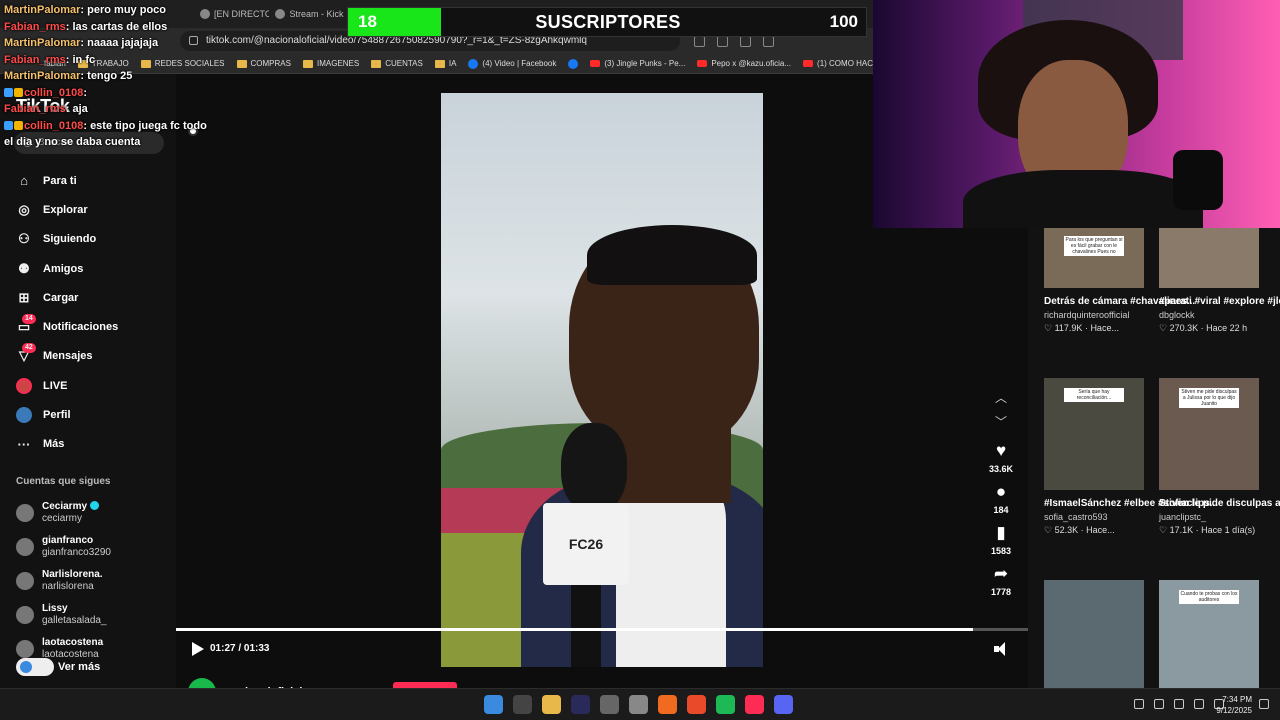 This screenshot has height=720, width=1280. What do you see at coordinates (1159, 704) in the screenshot?
I see `mic-tray-icon` at bounding box center [1159, 704].